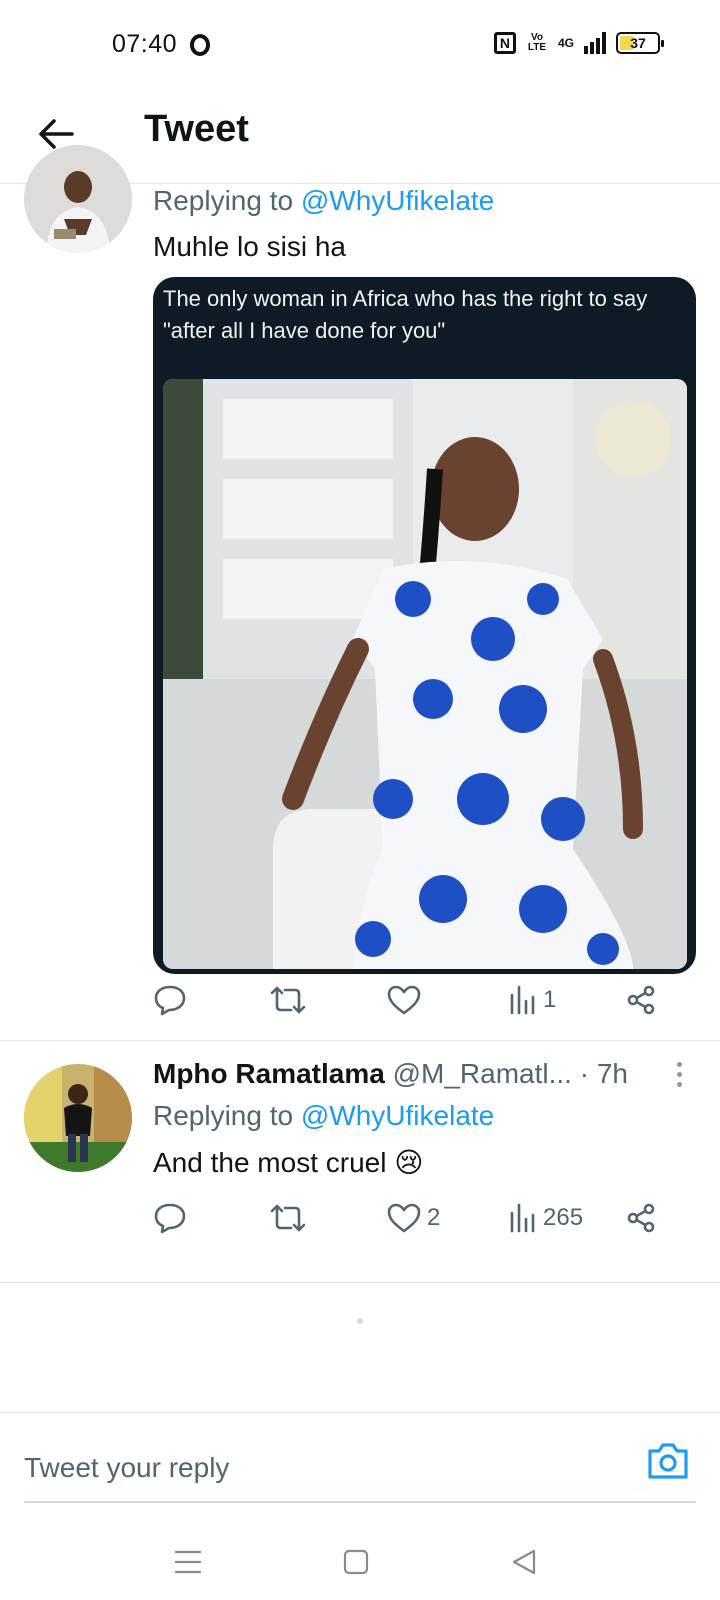  I want to click on status-time: 07:40, so click(145, 44).